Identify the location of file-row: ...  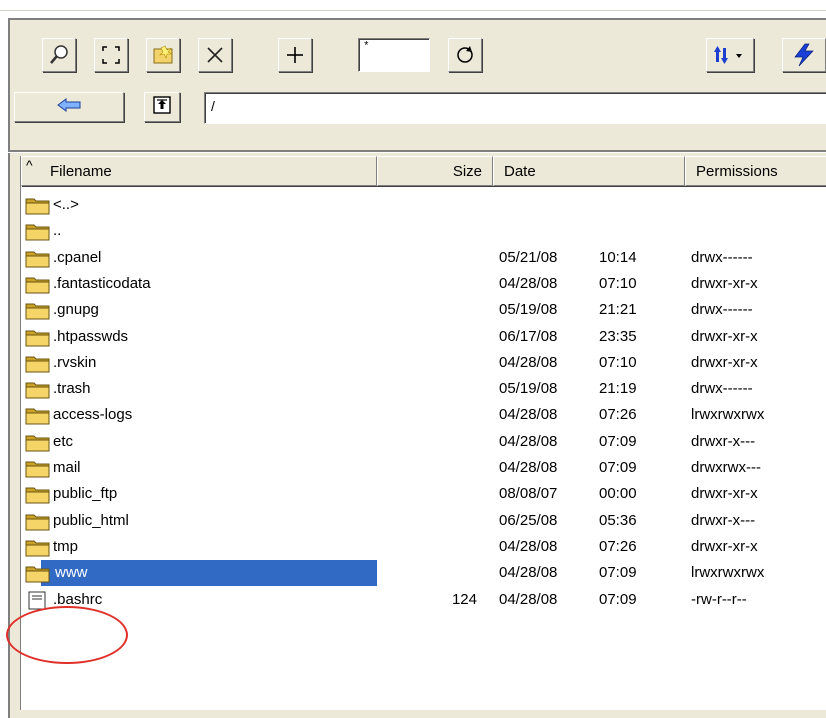
(423, 231).